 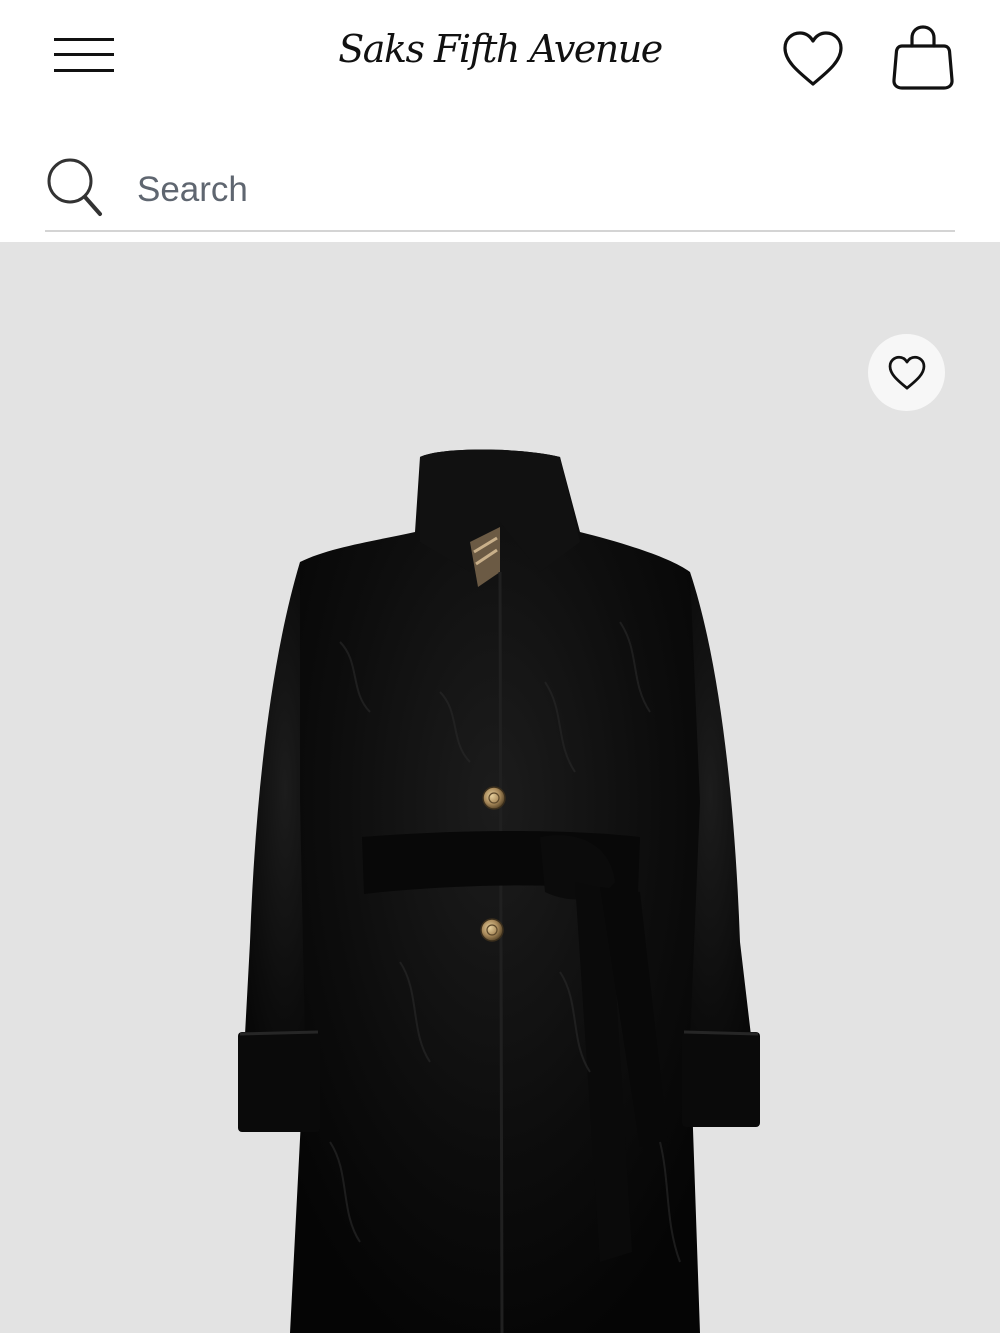 I want to click on site-logo: Saks Fifth Avenue, so click(x=500, y=49).